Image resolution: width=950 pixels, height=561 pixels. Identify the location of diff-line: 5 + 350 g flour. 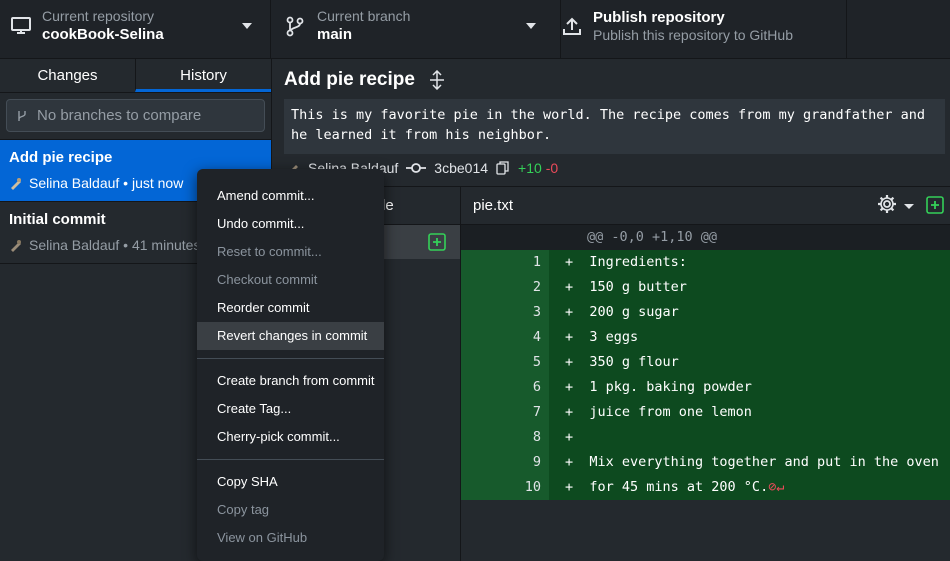
(705, 362).